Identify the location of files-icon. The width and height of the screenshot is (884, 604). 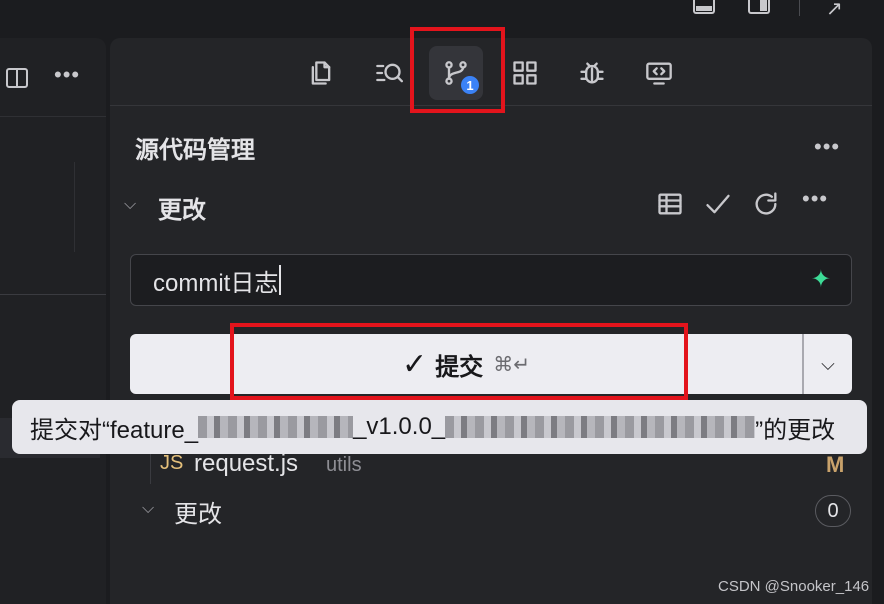
(321, 73).